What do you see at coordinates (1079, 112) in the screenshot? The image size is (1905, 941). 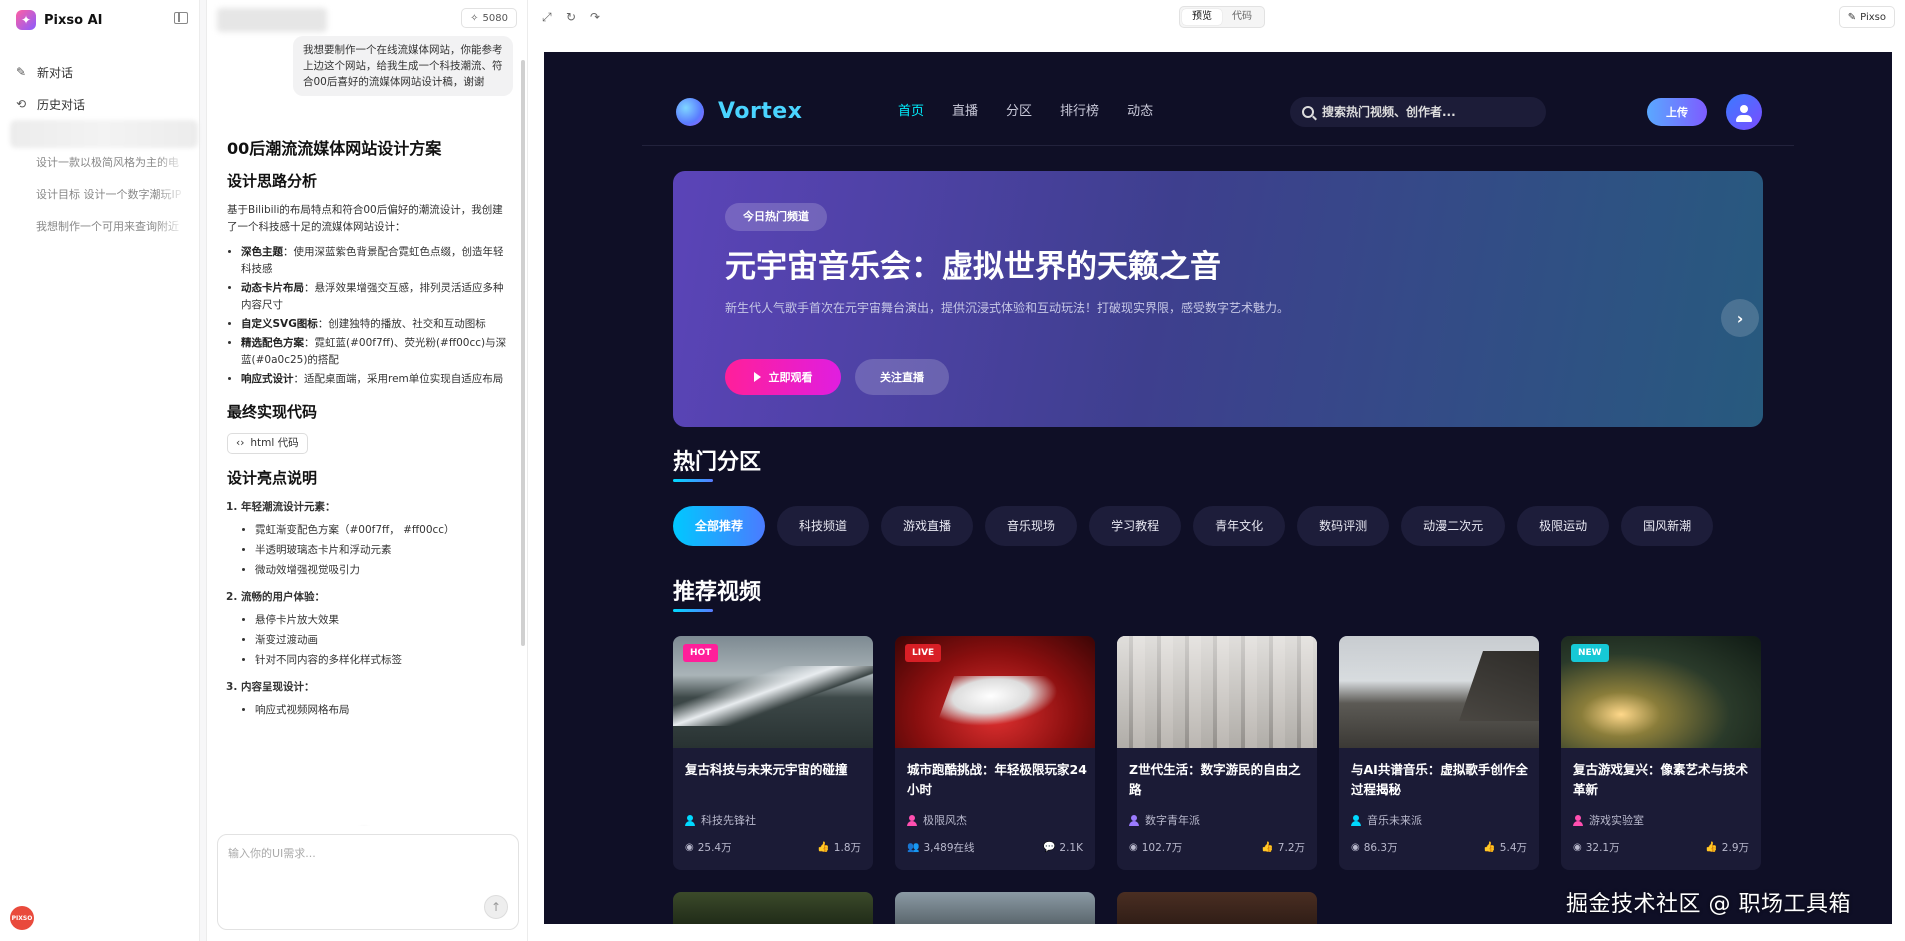 I see `nav-rankings: 排行榜` at bounding box center [1079, 112].